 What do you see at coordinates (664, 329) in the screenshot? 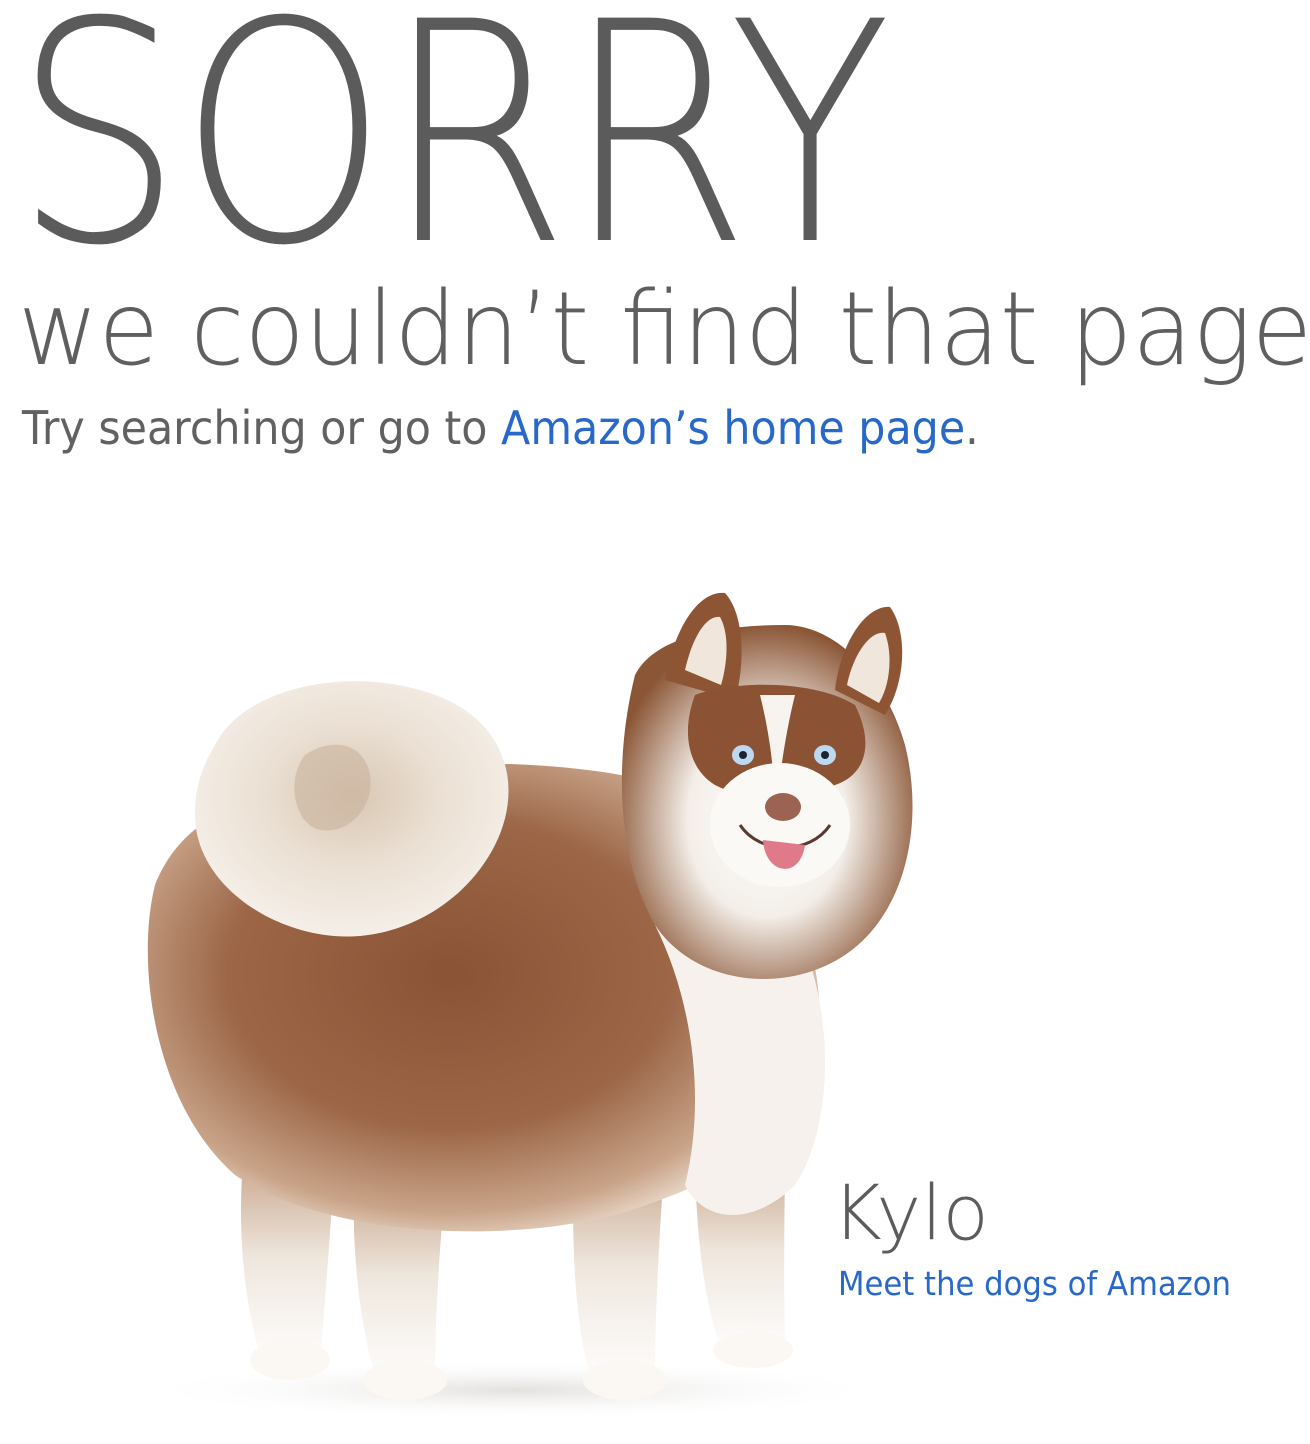
I see `page-subheadline: we couldn’t find that page` at bounding box center [664, 329].